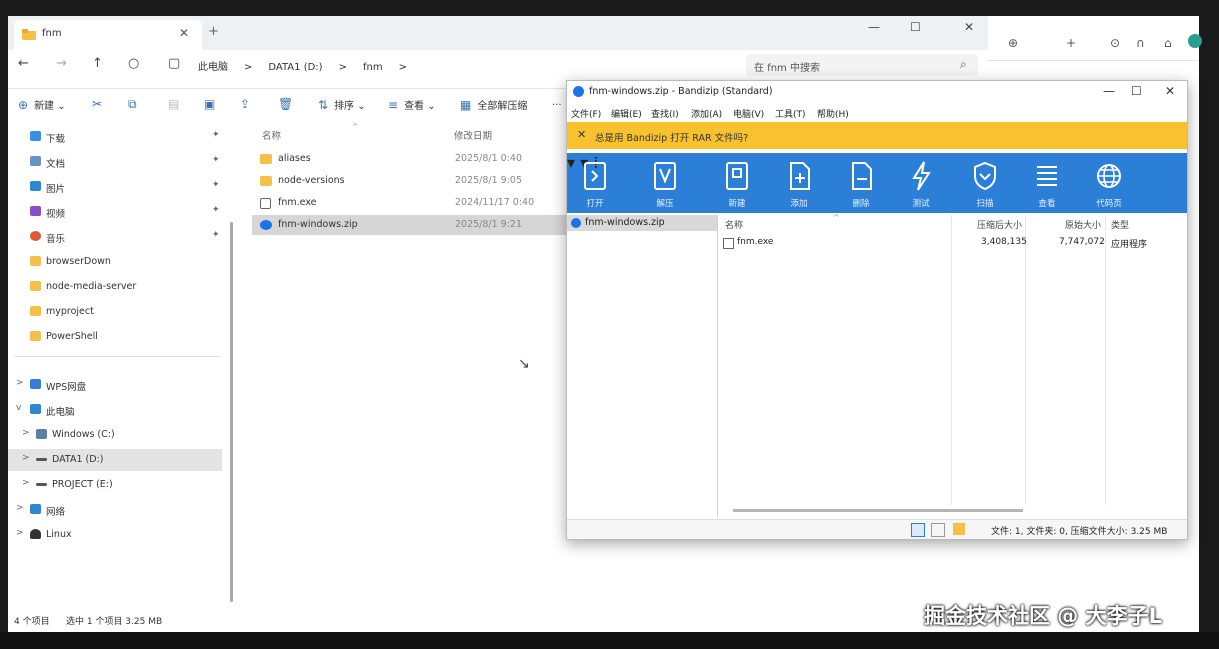 The width and height of the screenshot is (1219, 649). I want to click on sidebar-item-this-pc: v 此电脑, so click(115, 410).